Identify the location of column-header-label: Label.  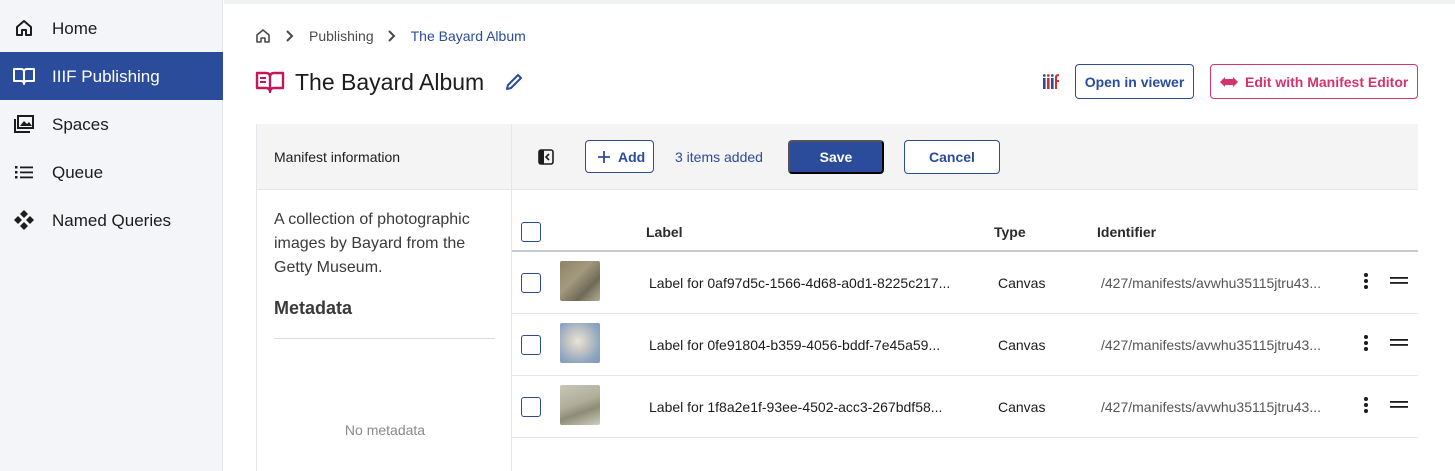
(664, 232).